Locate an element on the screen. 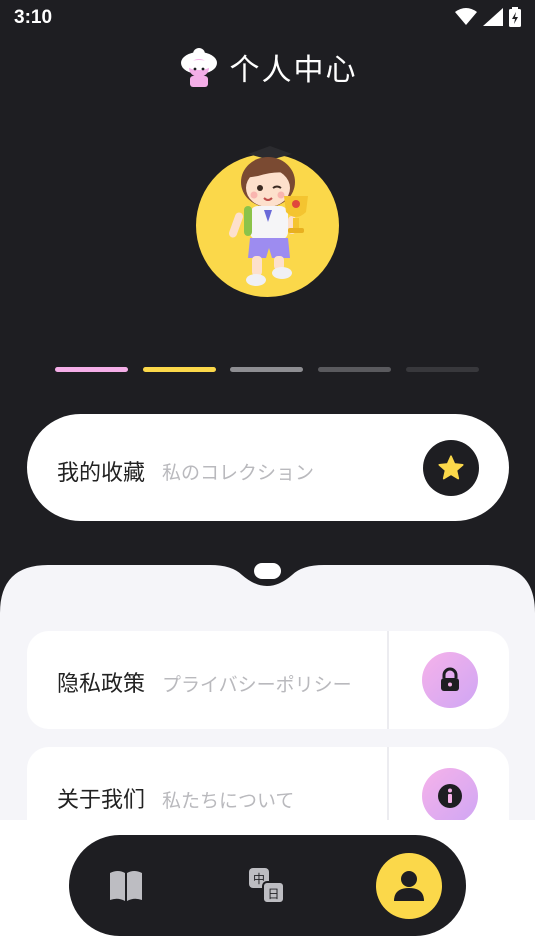  menu-divider is located at coordinates (388, 680).